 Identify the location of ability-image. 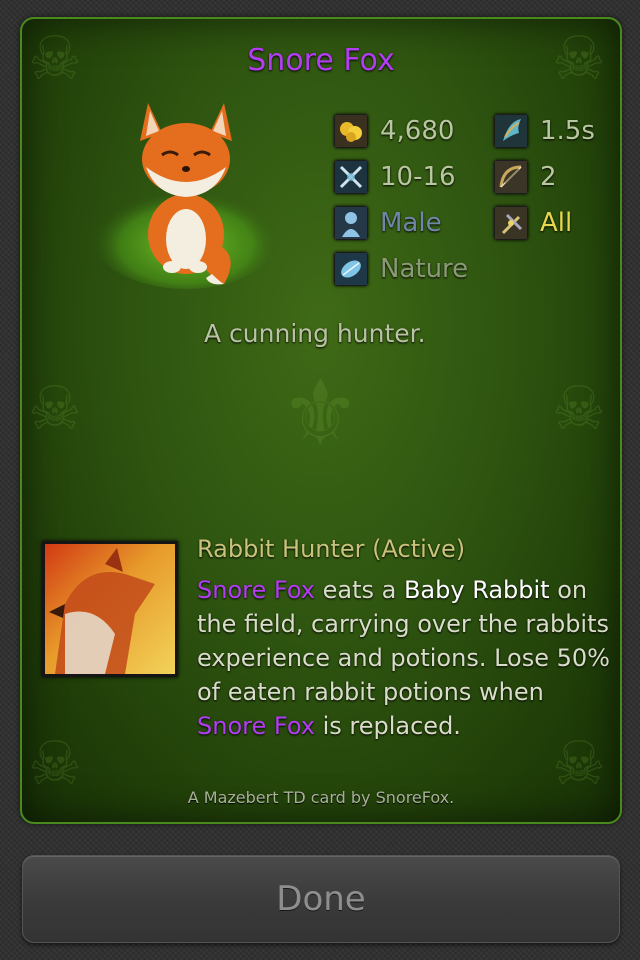
(110, 609).